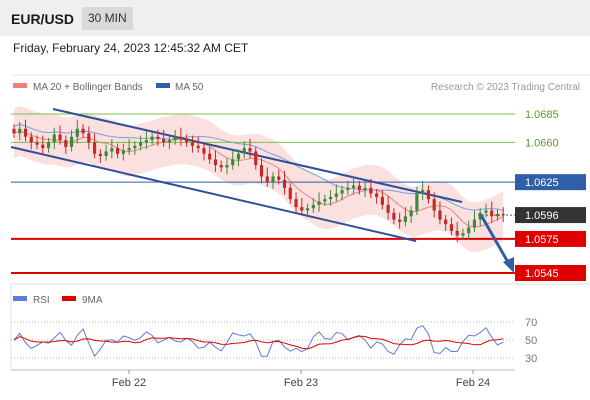 The image size is (590, 400). I want to click on level-label-1.0596: 1.0596, so click(542, 216).